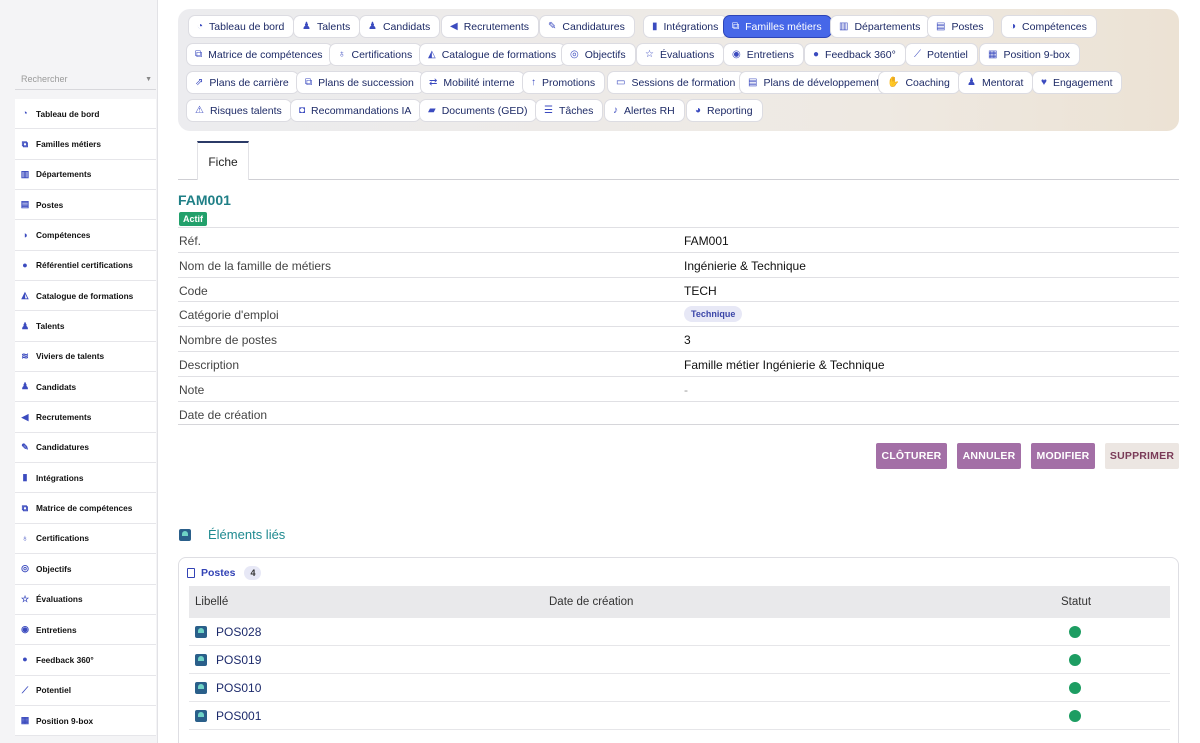 Image resolution: width=1200 pixels, height=743 pixels. I want to click on sidebar-item: ≋ Viviers de talents, so click(85, 357).